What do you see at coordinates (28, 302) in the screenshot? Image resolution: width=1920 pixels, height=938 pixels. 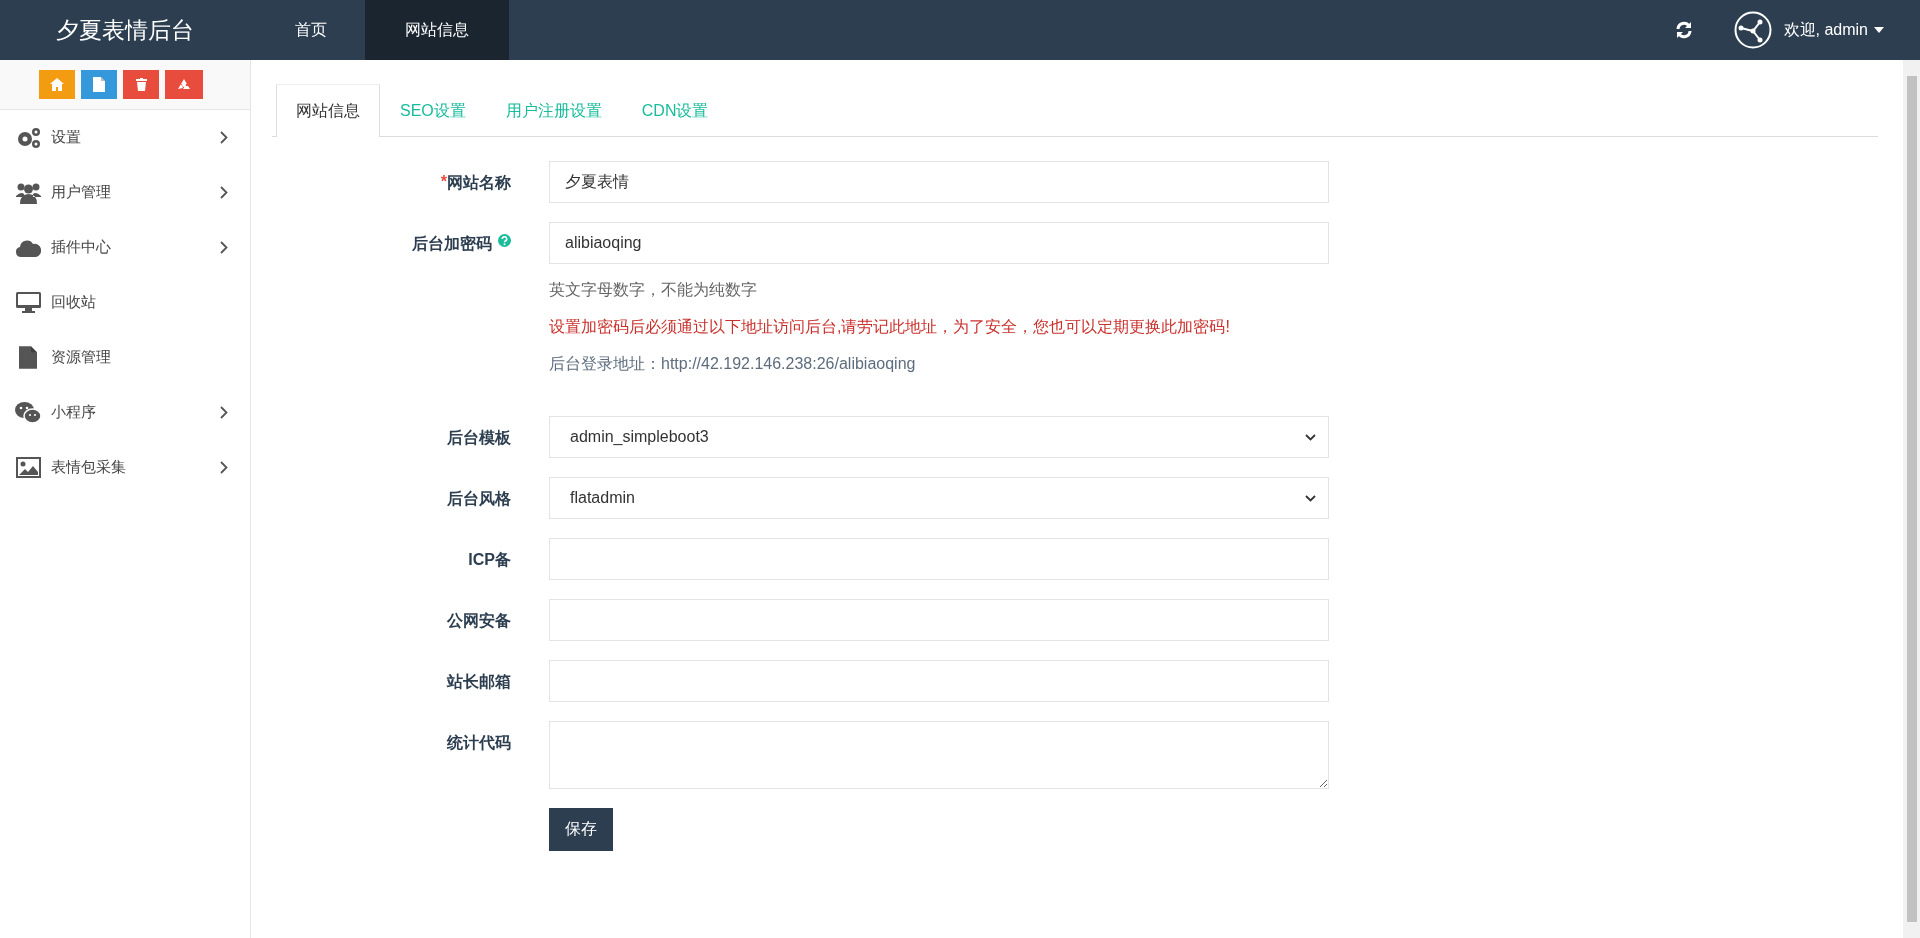 I see `monitor-icon` at bounding box center [28, 302].